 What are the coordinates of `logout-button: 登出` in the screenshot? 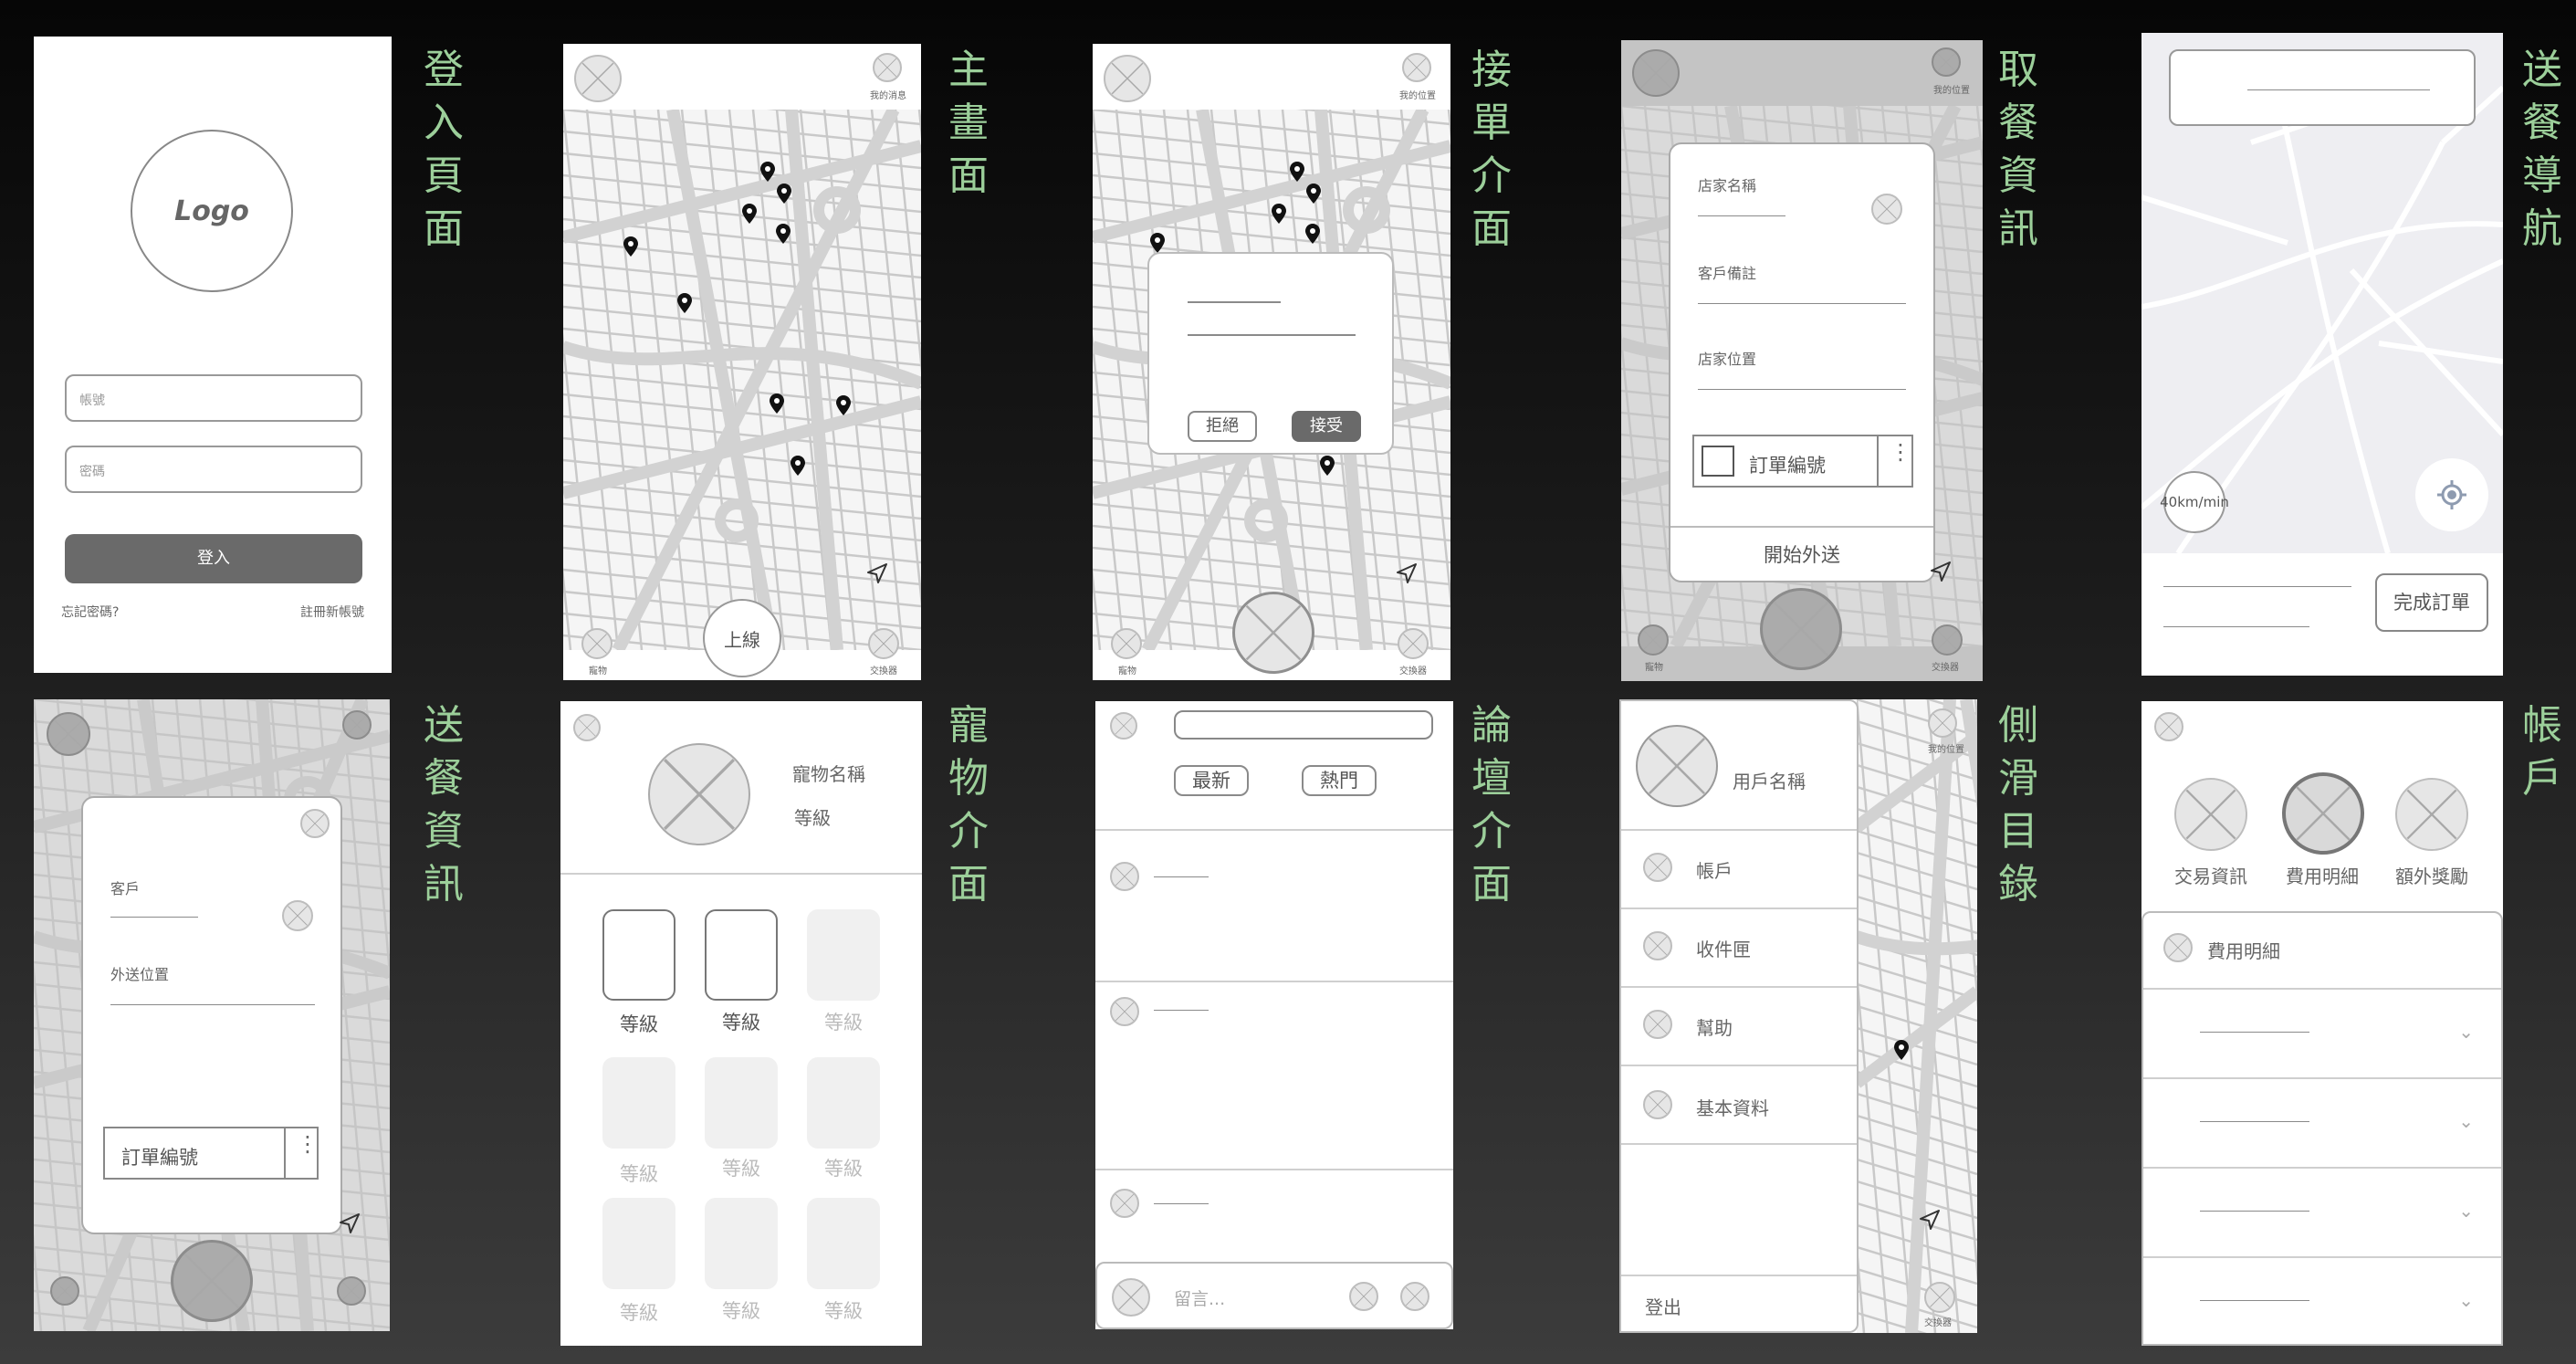 It's located at (1663, 1306).